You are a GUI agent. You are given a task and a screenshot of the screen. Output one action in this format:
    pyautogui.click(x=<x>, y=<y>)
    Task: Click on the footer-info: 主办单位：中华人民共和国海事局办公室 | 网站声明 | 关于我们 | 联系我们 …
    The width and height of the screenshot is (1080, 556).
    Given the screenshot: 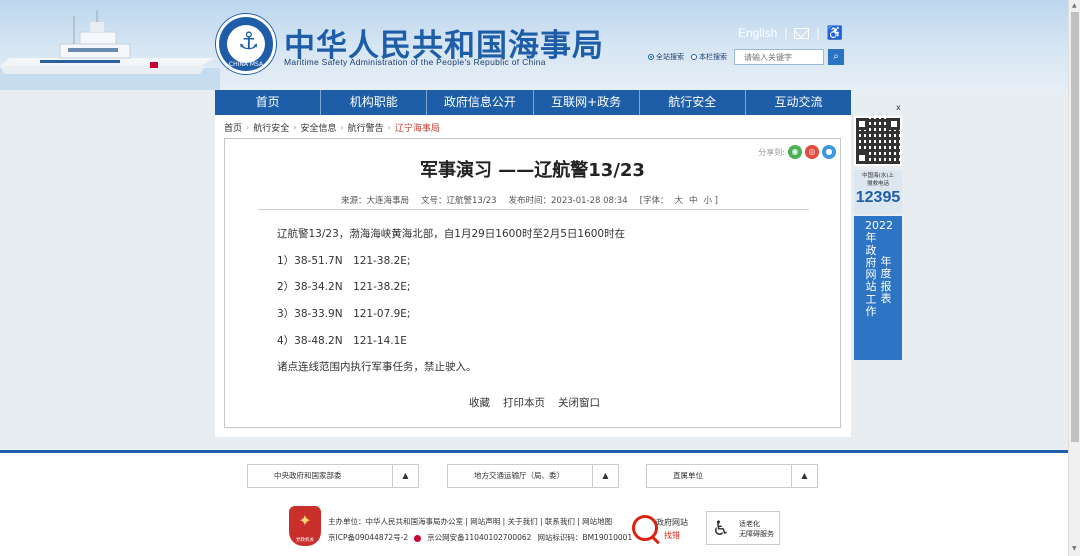 What is the action you would take?
    pyautogui.click(x=480, y=530)
    